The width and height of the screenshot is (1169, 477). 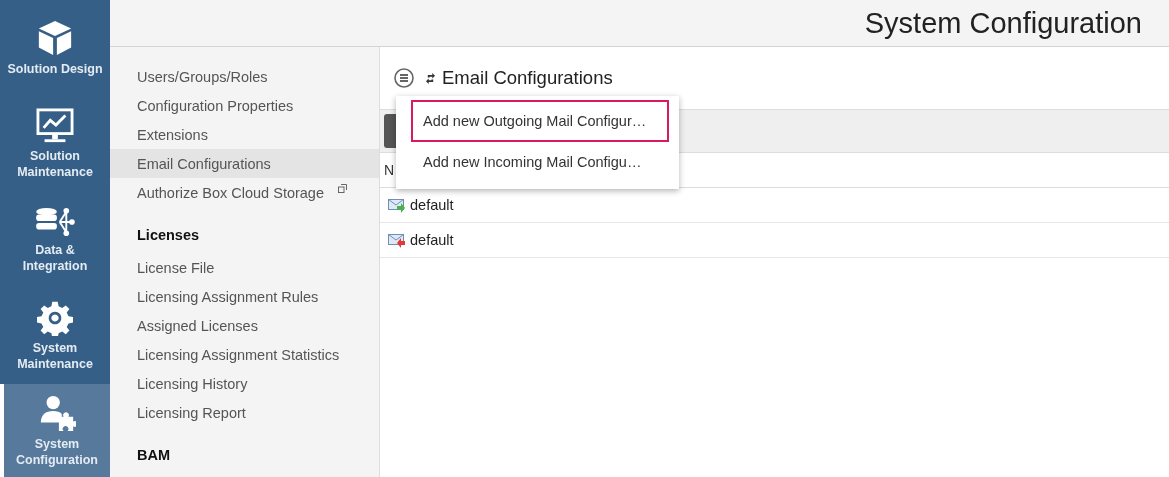 I want to click on page-title: System Configuration, so click(x=1003, y=23).